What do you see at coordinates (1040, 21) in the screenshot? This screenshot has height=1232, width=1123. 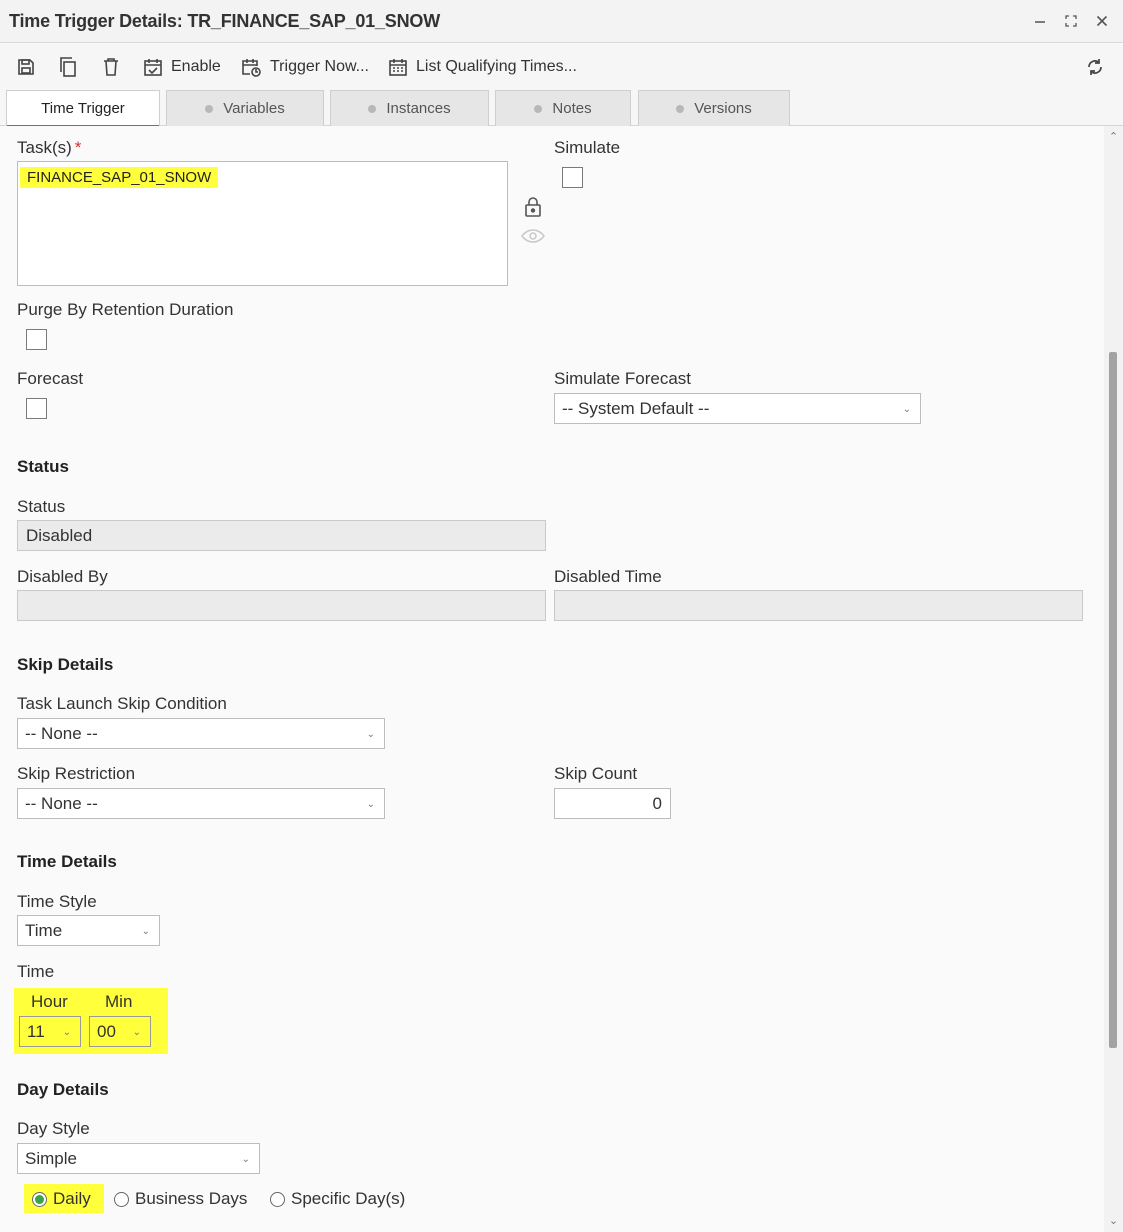 I see `minimize-icon` at bounding box center [1040, 21].